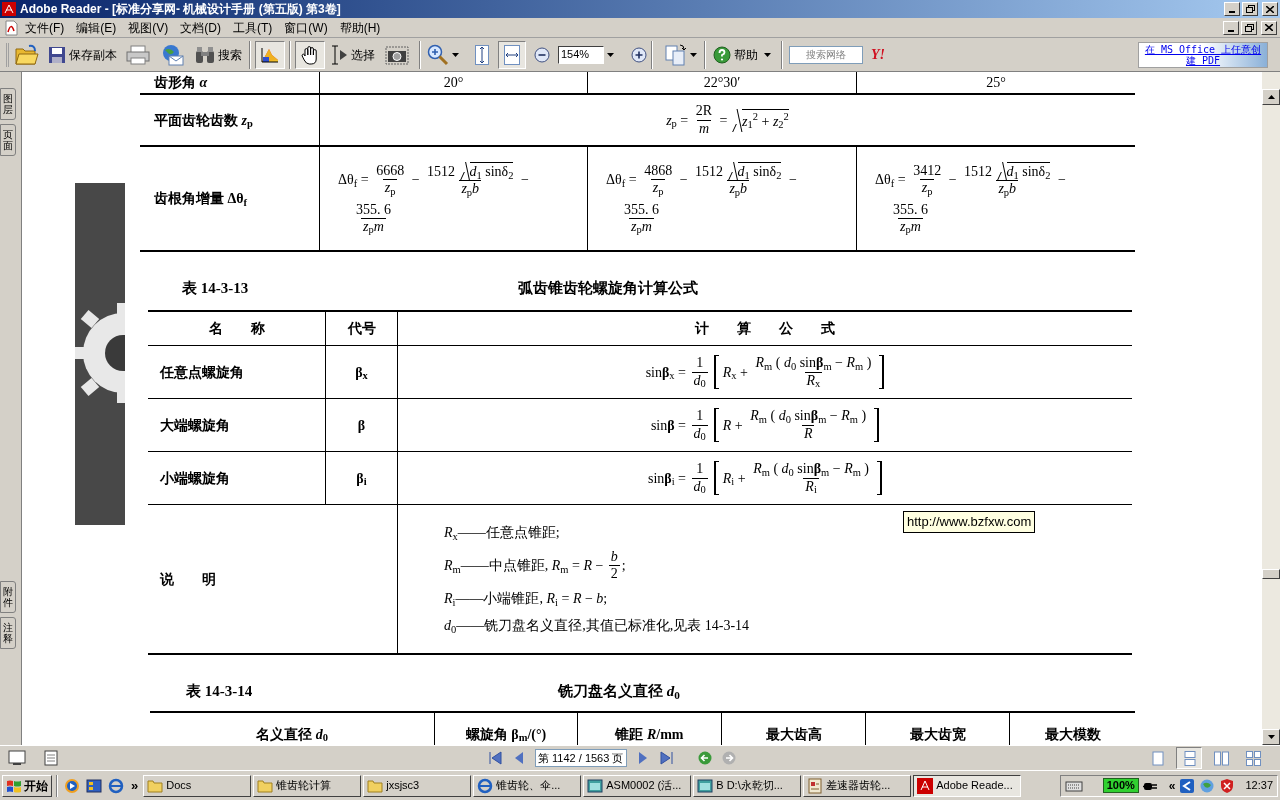 This screenshot has width=1280, height=800. I want to click on formula: R$_{i}$——小端锥距, R$_{i}$ = R − b;, so click(526, 600).